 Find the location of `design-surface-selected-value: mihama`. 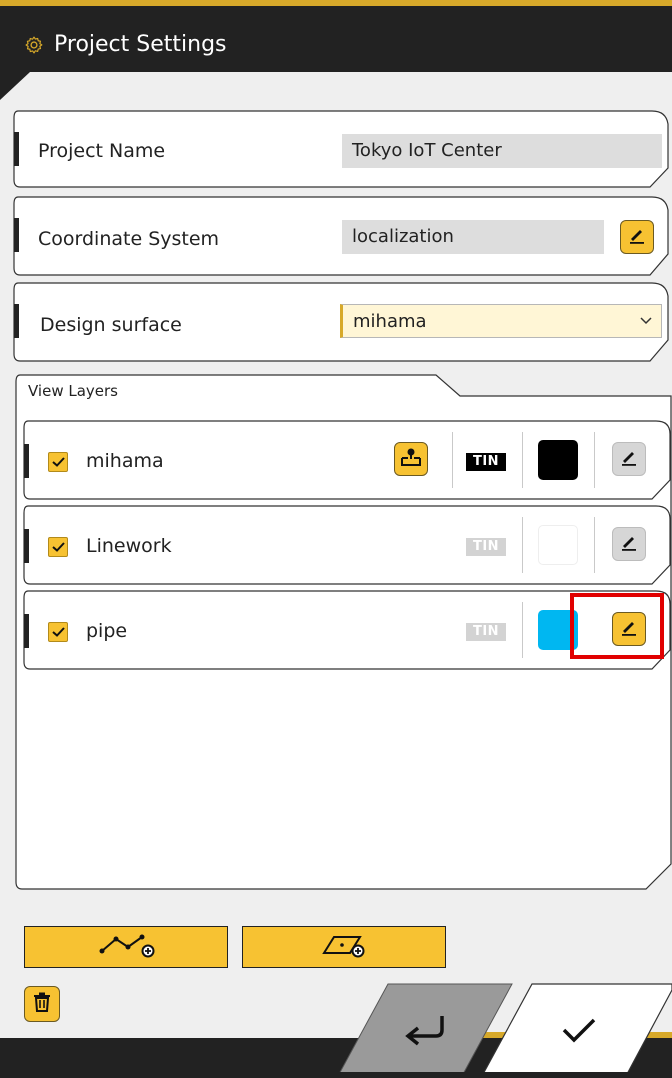

design-surface-selected-value: mihama is located at coordinates (390, 321).